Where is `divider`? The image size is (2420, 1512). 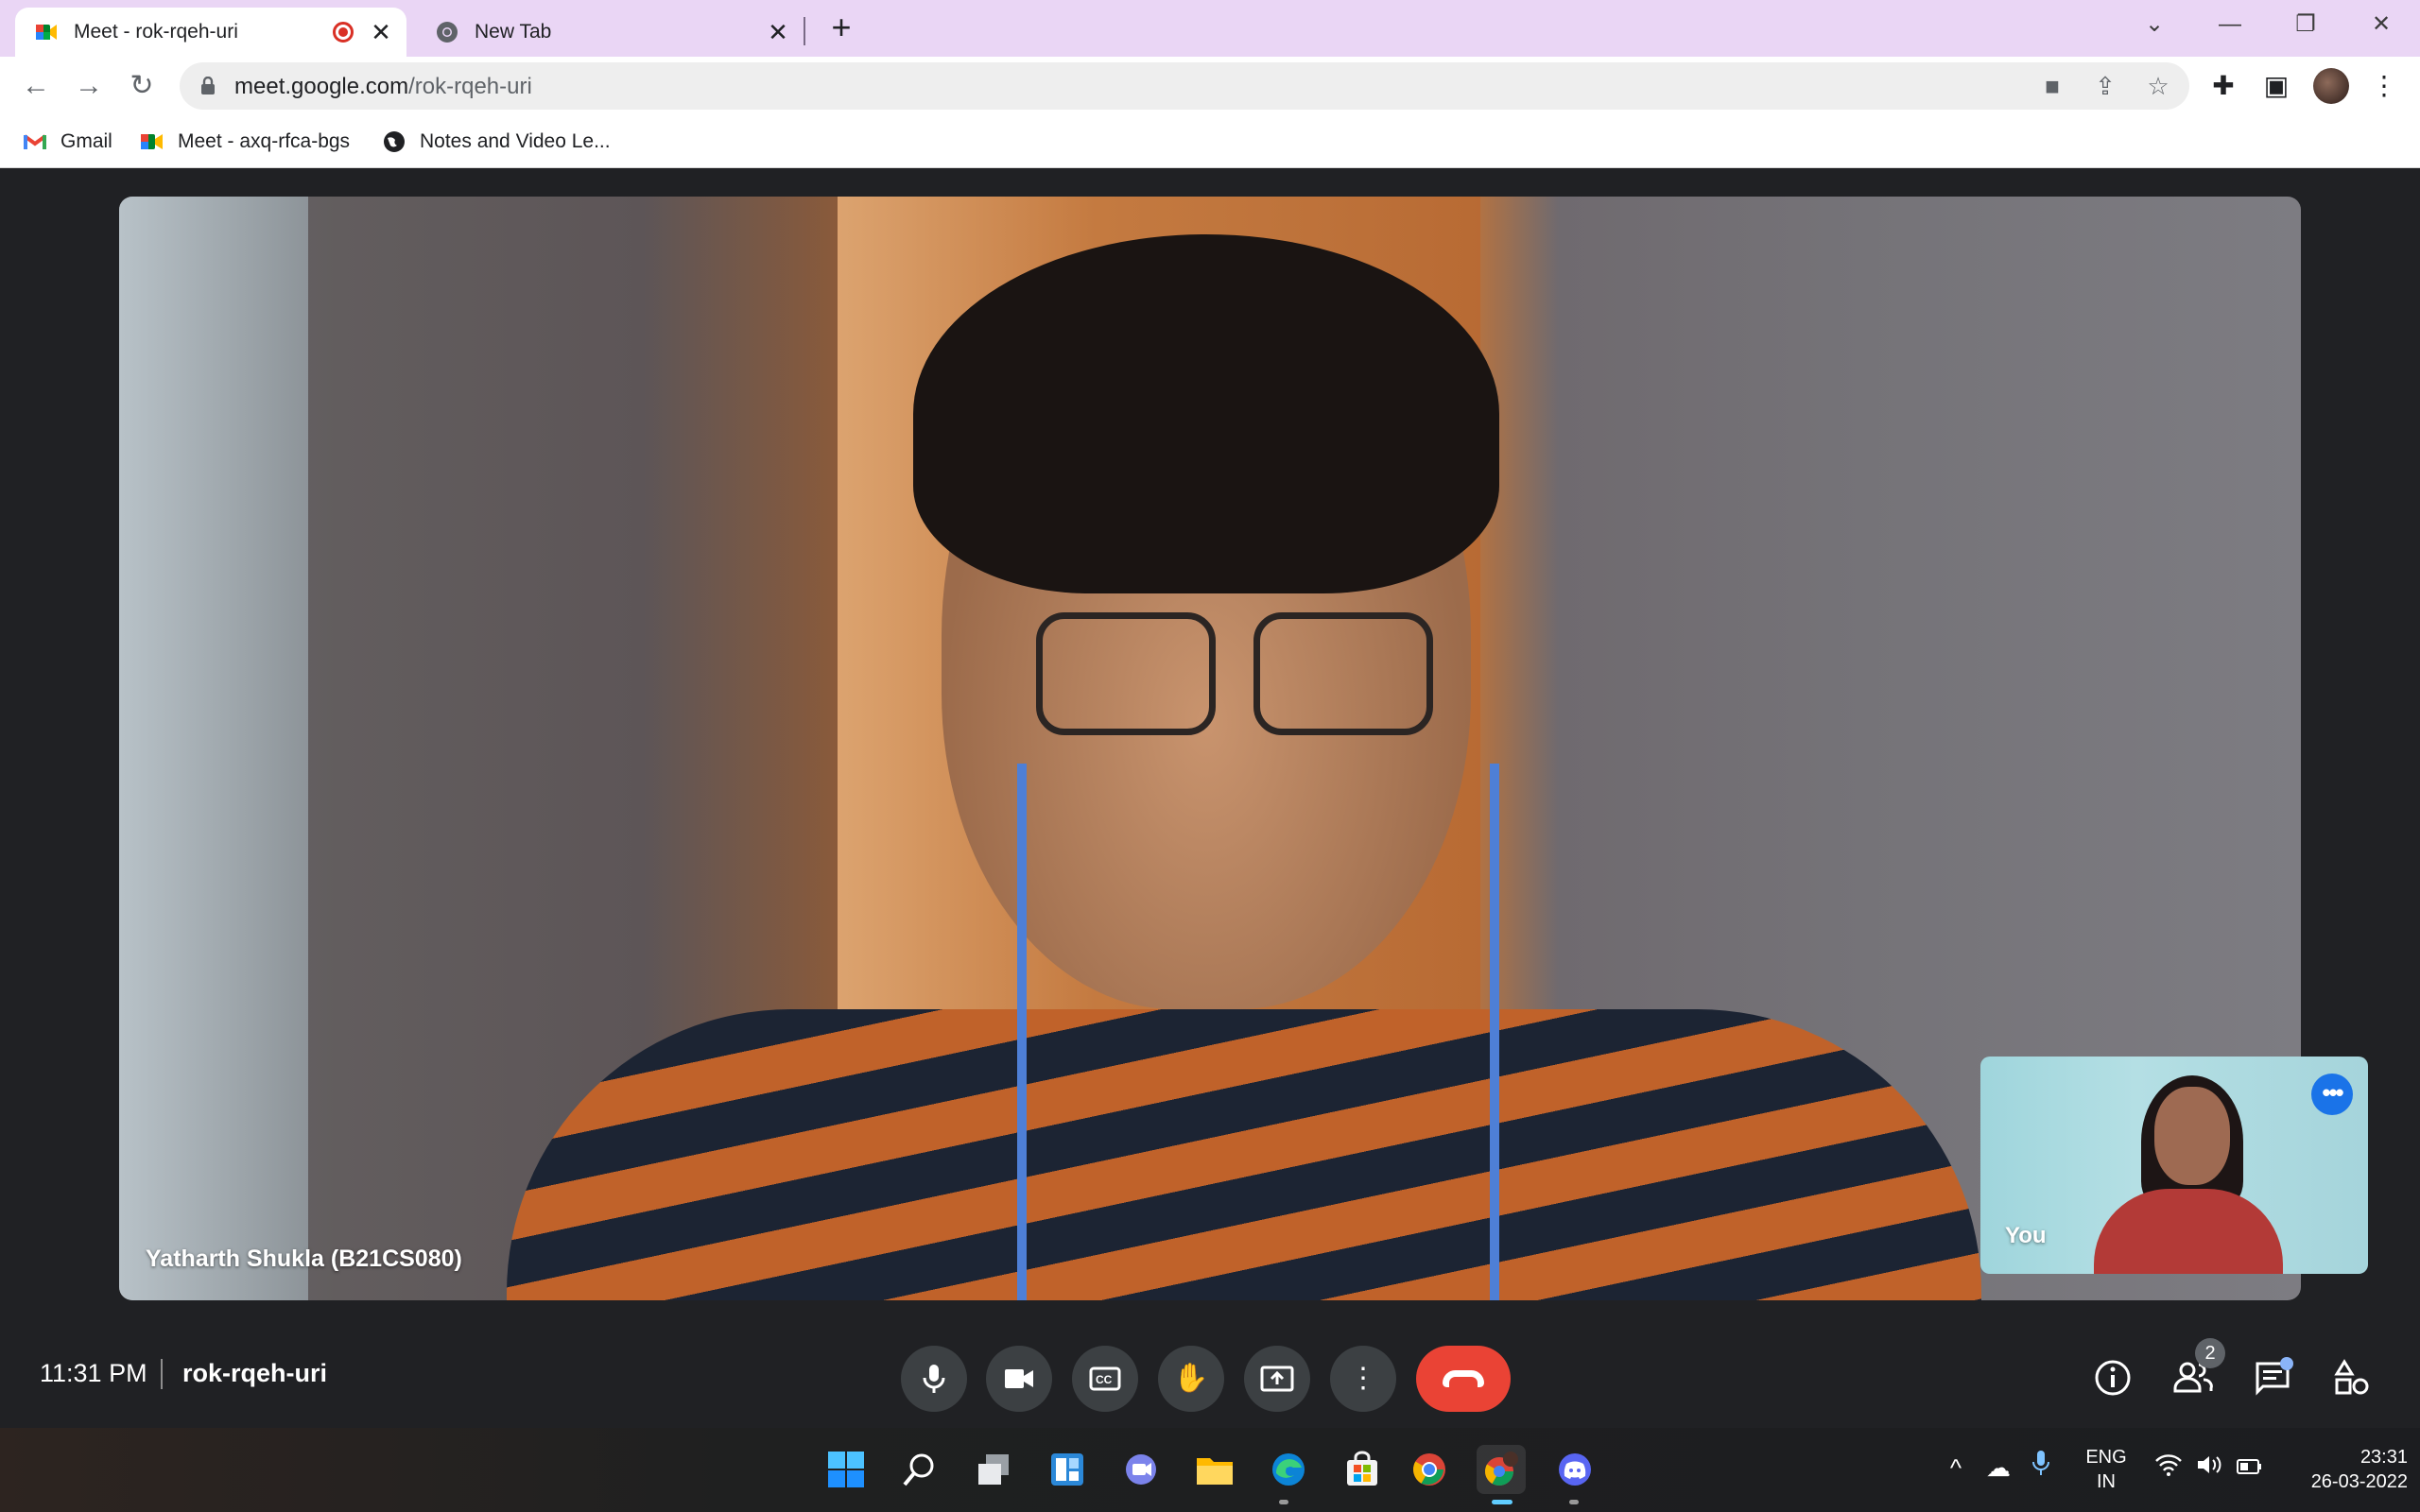 divider is located at coordinates (162, 1374).